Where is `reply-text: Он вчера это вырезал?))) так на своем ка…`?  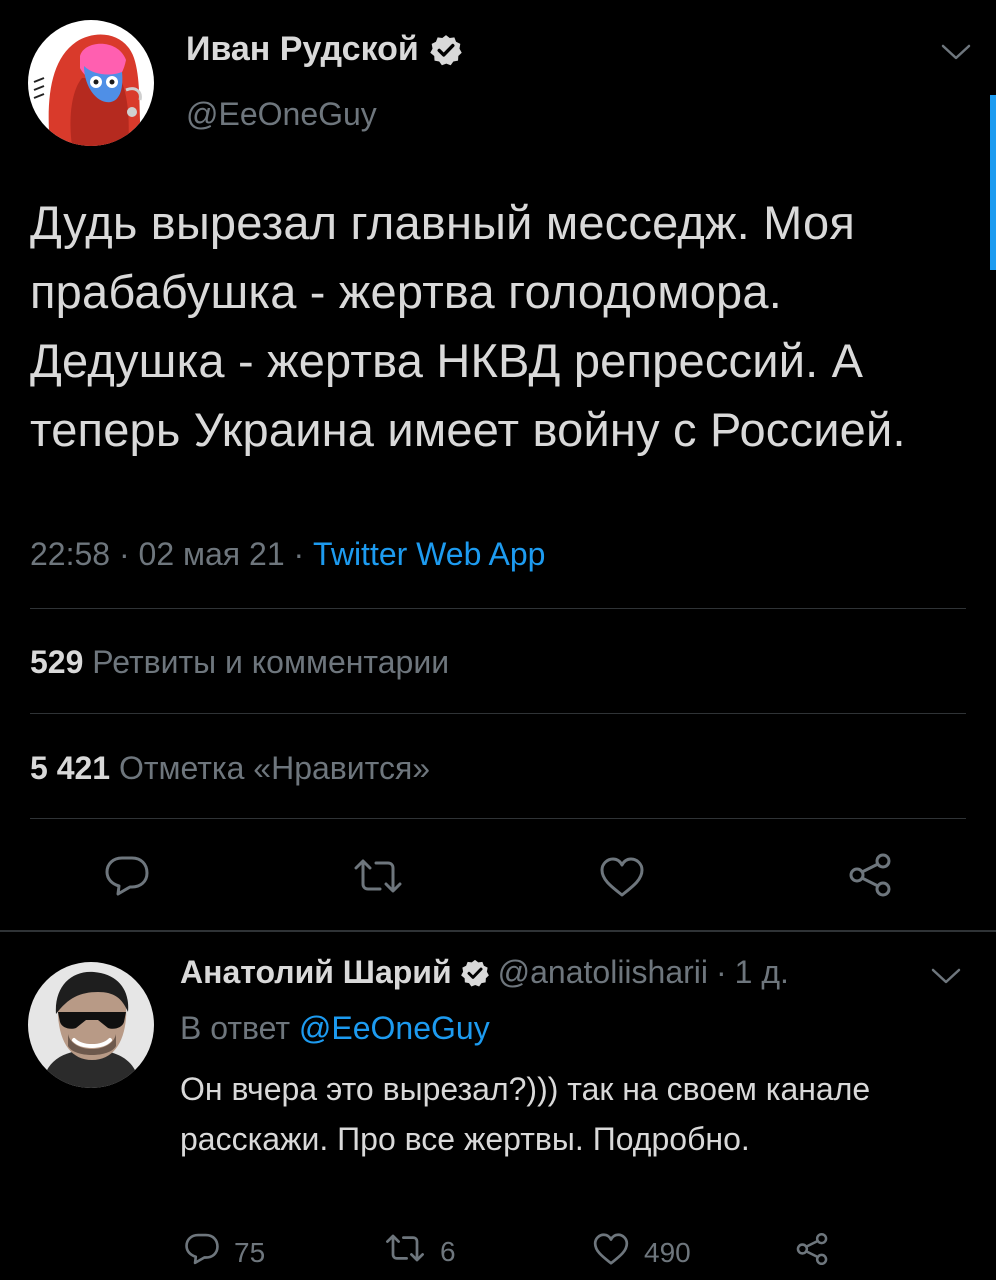
reply-text: Он вчера это вырезал?))) так на своем ка… is located at coordinates (530, 1114).